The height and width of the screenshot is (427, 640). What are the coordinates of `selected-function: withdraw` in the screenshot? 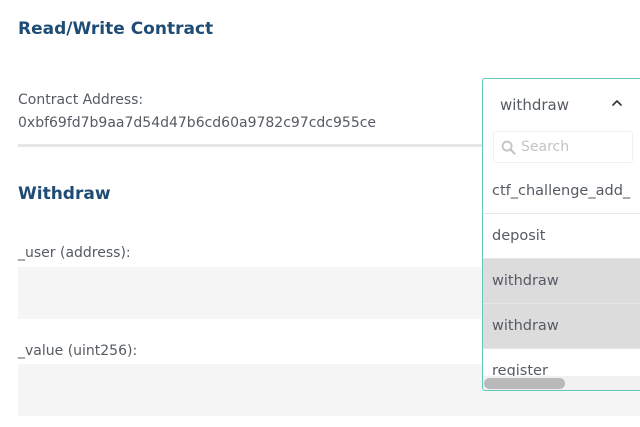 It's located at (534, 105).